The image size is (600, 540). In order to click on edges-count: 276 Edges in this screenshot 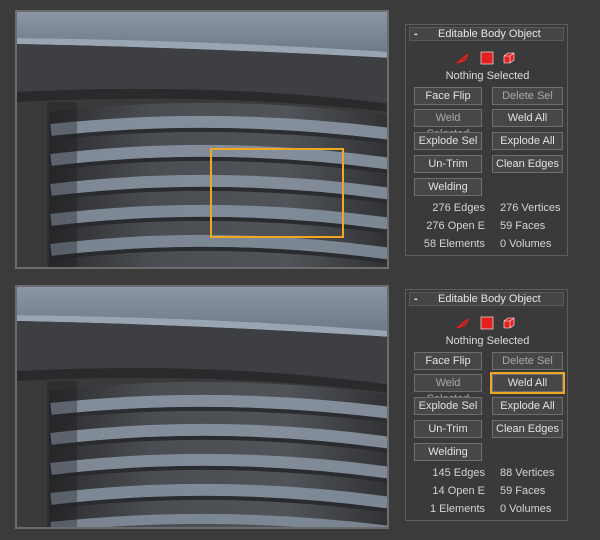, I will do `click(458, 208)`.